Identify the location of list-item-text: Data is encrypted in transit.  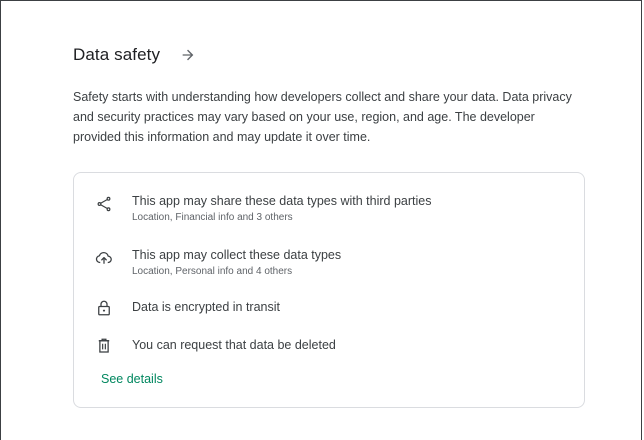
(206, 307).